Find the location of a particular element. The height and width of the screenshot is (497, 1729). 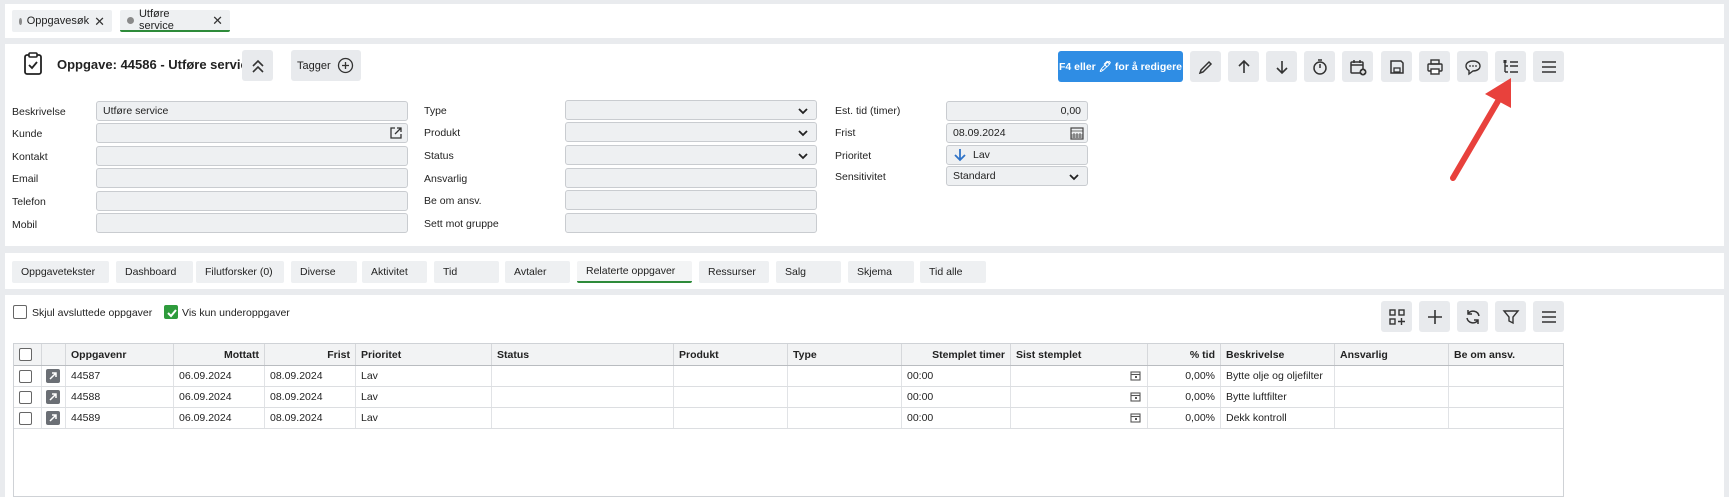

chevrons-up-icon is located at coordinates (258, 66).